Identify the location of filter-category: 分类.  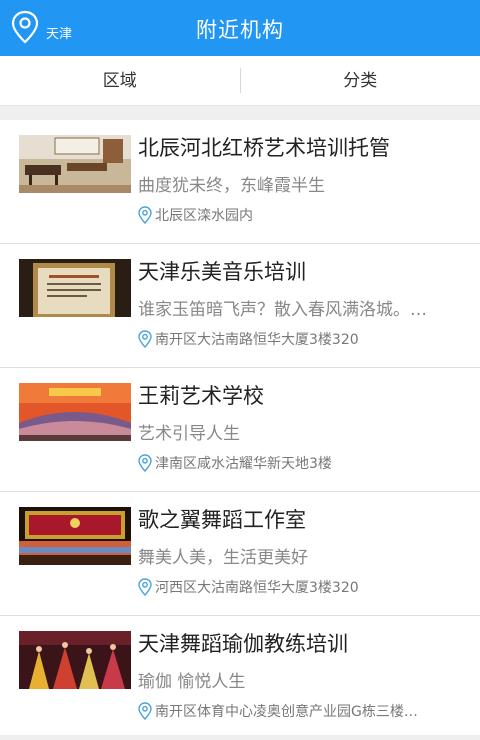
(360, 80).